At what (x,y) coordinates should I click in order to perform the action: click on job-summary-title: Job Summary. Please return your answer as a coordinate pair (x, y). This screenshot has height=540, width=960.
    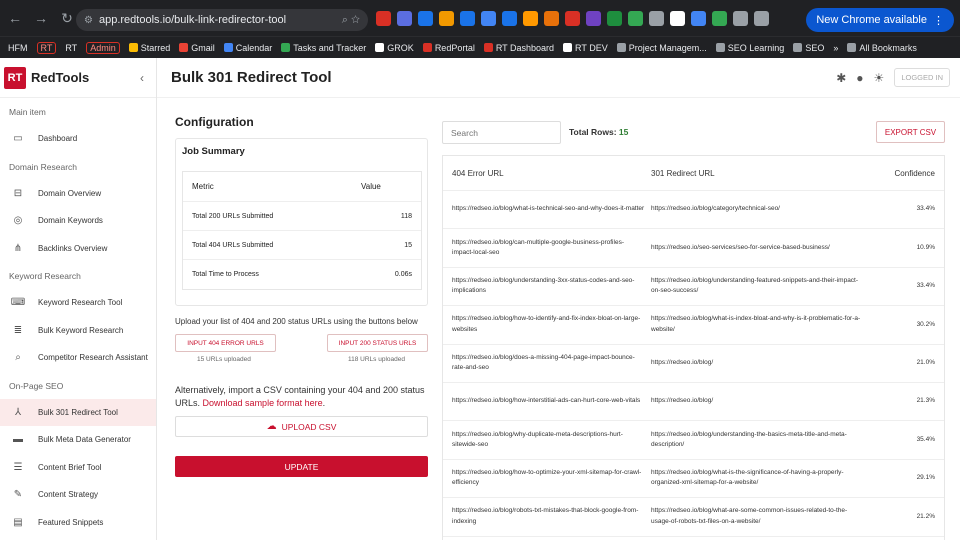
    Looking at the image, I should click on (213, 151).